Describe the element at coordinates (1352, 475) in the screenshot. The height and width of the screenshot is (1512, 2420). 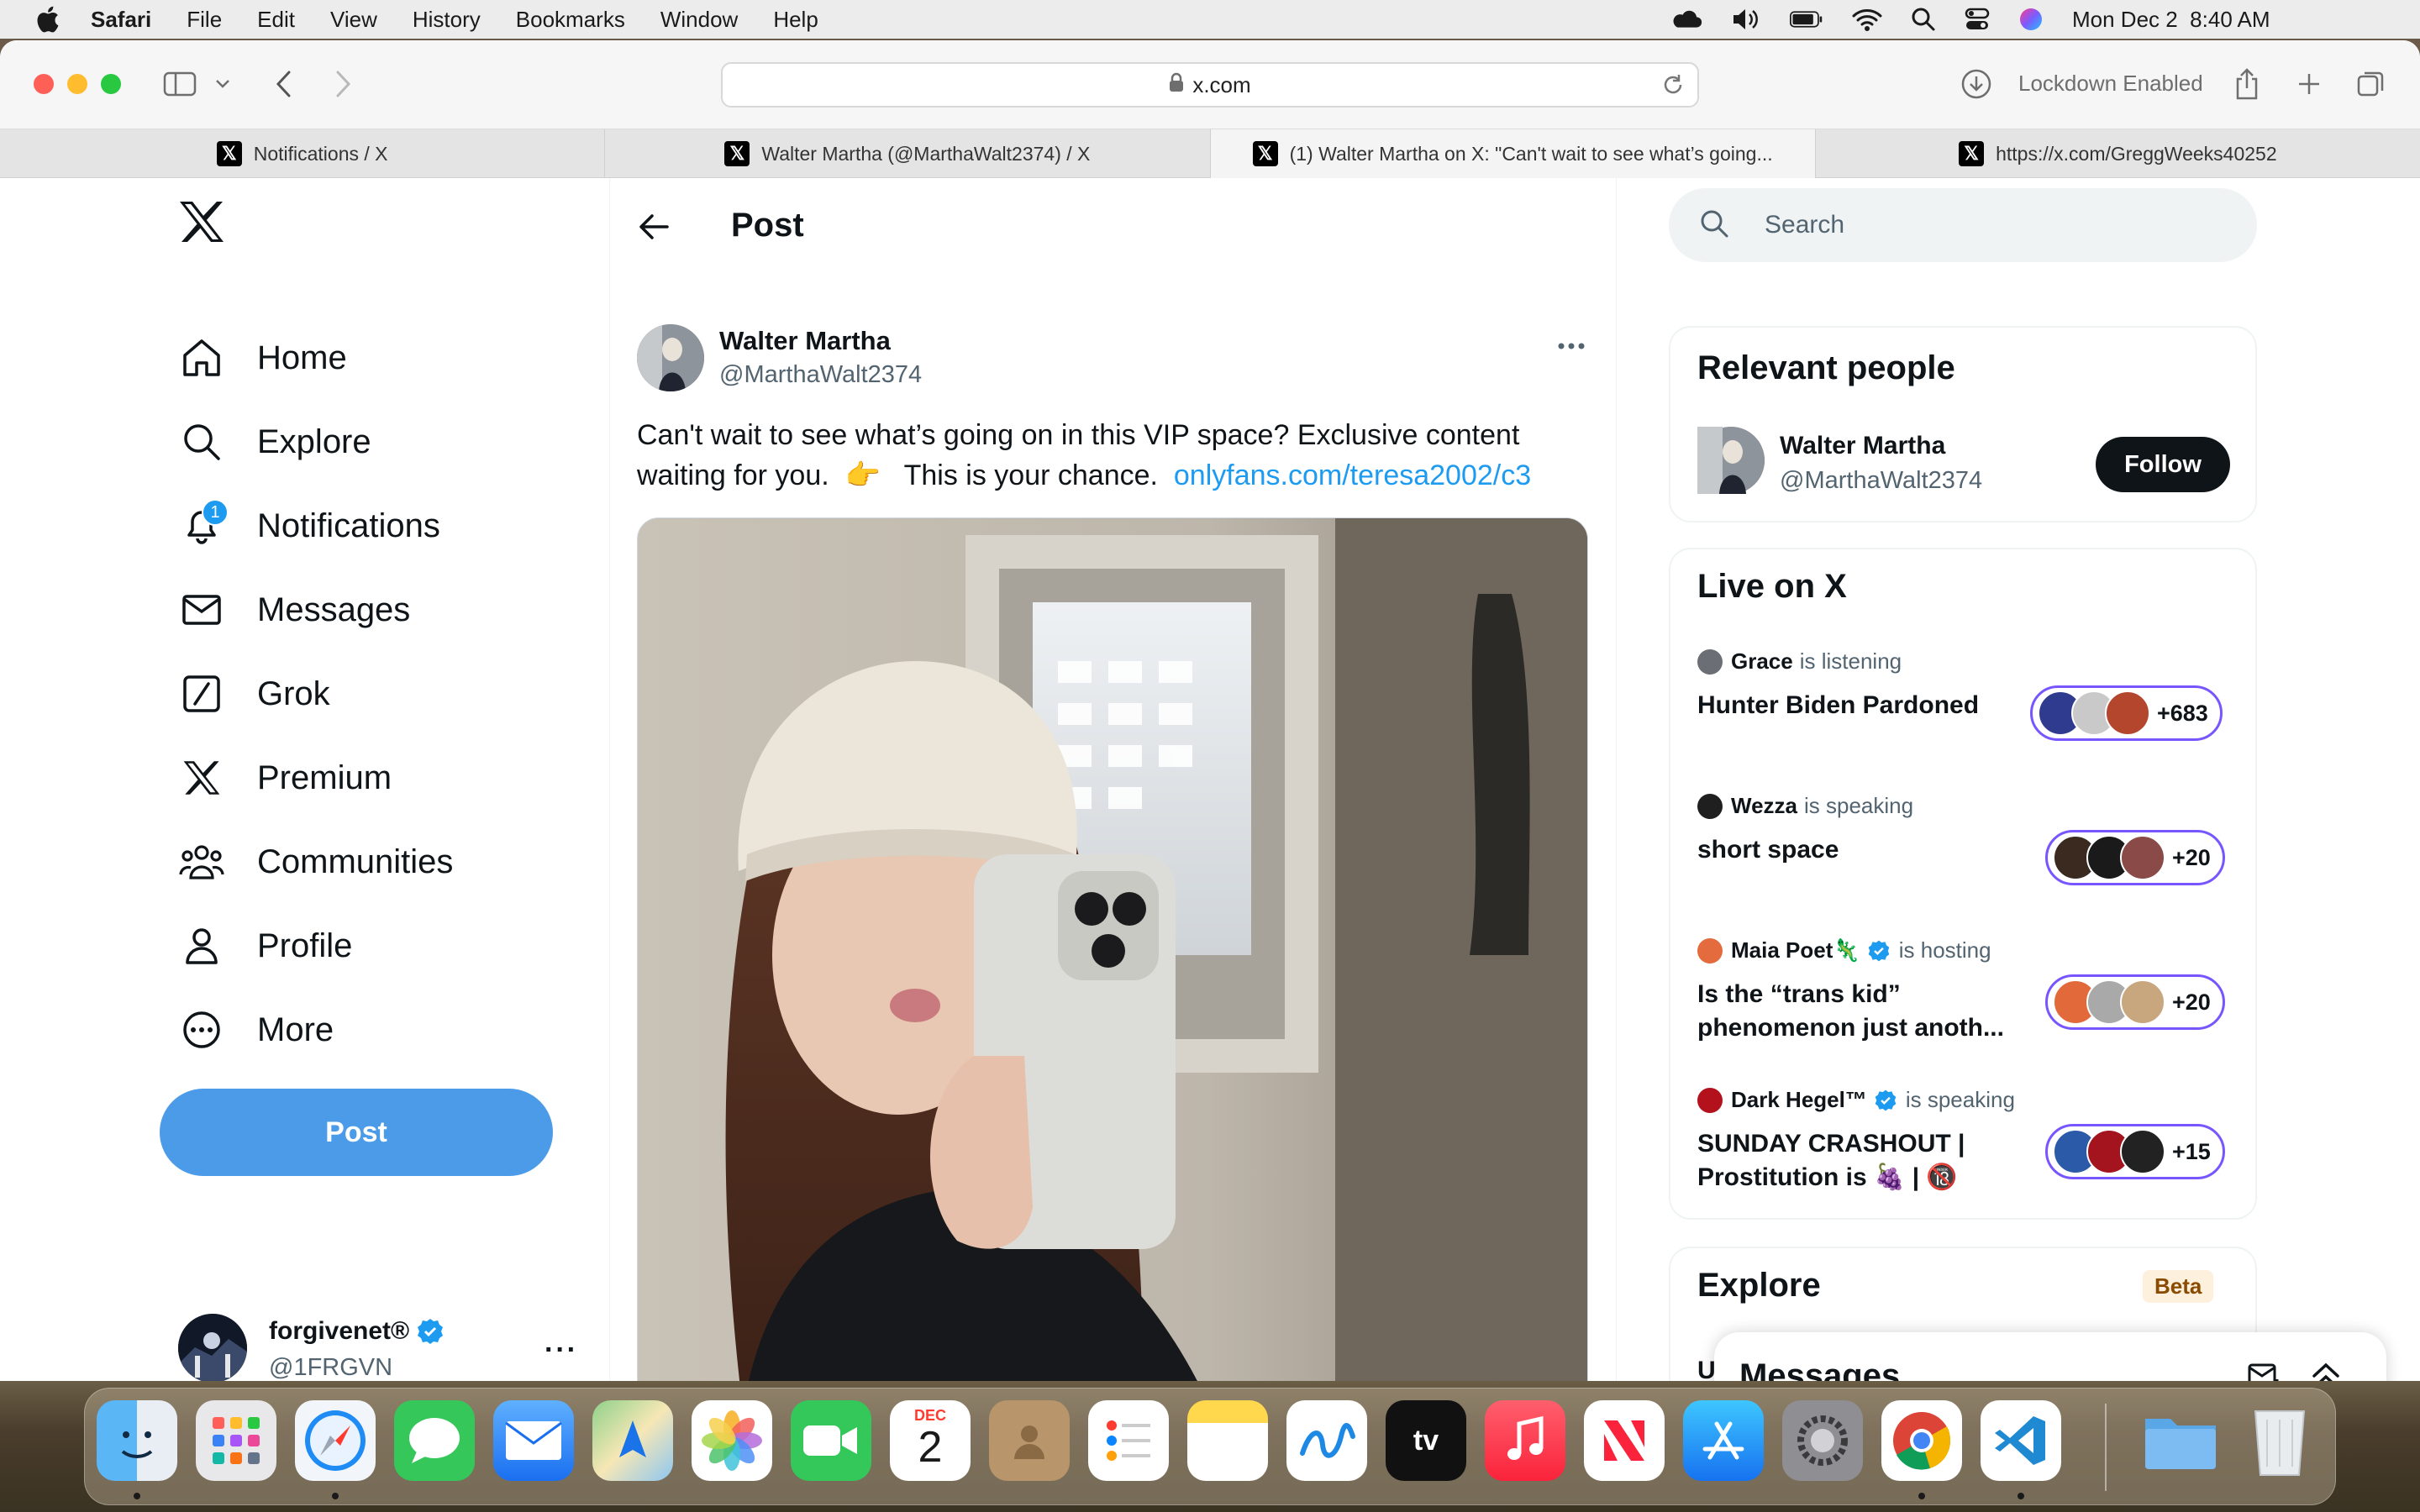
I see `post-link: onlyfans.com/teresa2002/c3` at that location.